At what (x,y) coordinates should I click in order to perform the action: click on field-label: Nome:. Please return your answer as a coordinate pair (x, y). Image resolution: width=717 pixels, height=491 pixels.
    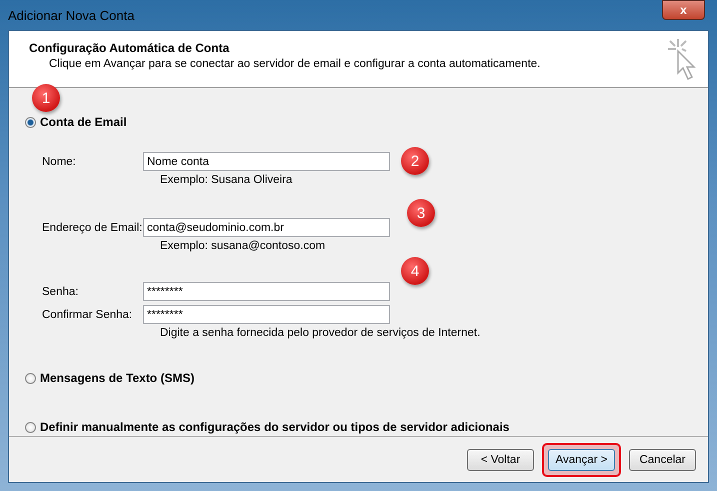
    Looking at the image, I should click on (59, 162).